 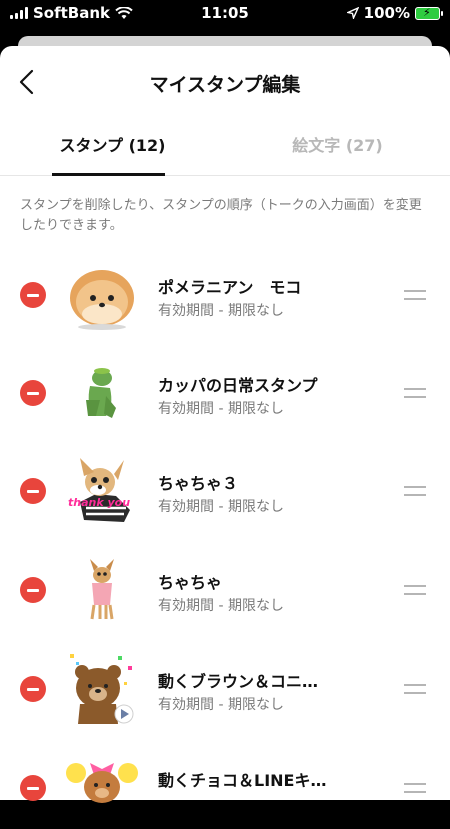 I want to click on choco-stamp-thumbnail, so click(x=102, y=783).